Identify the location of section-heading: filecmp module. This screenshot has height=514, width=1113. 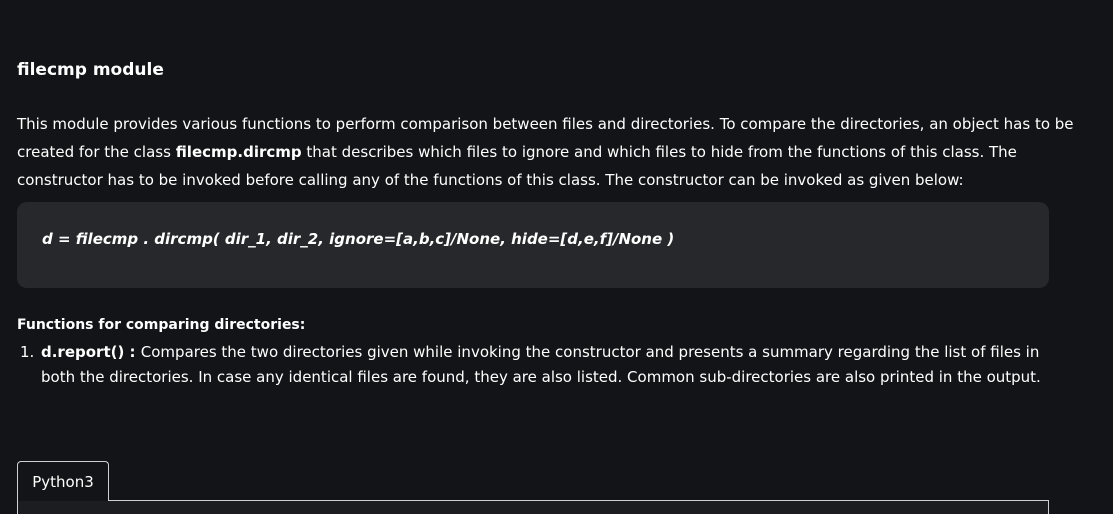
(90, 70).